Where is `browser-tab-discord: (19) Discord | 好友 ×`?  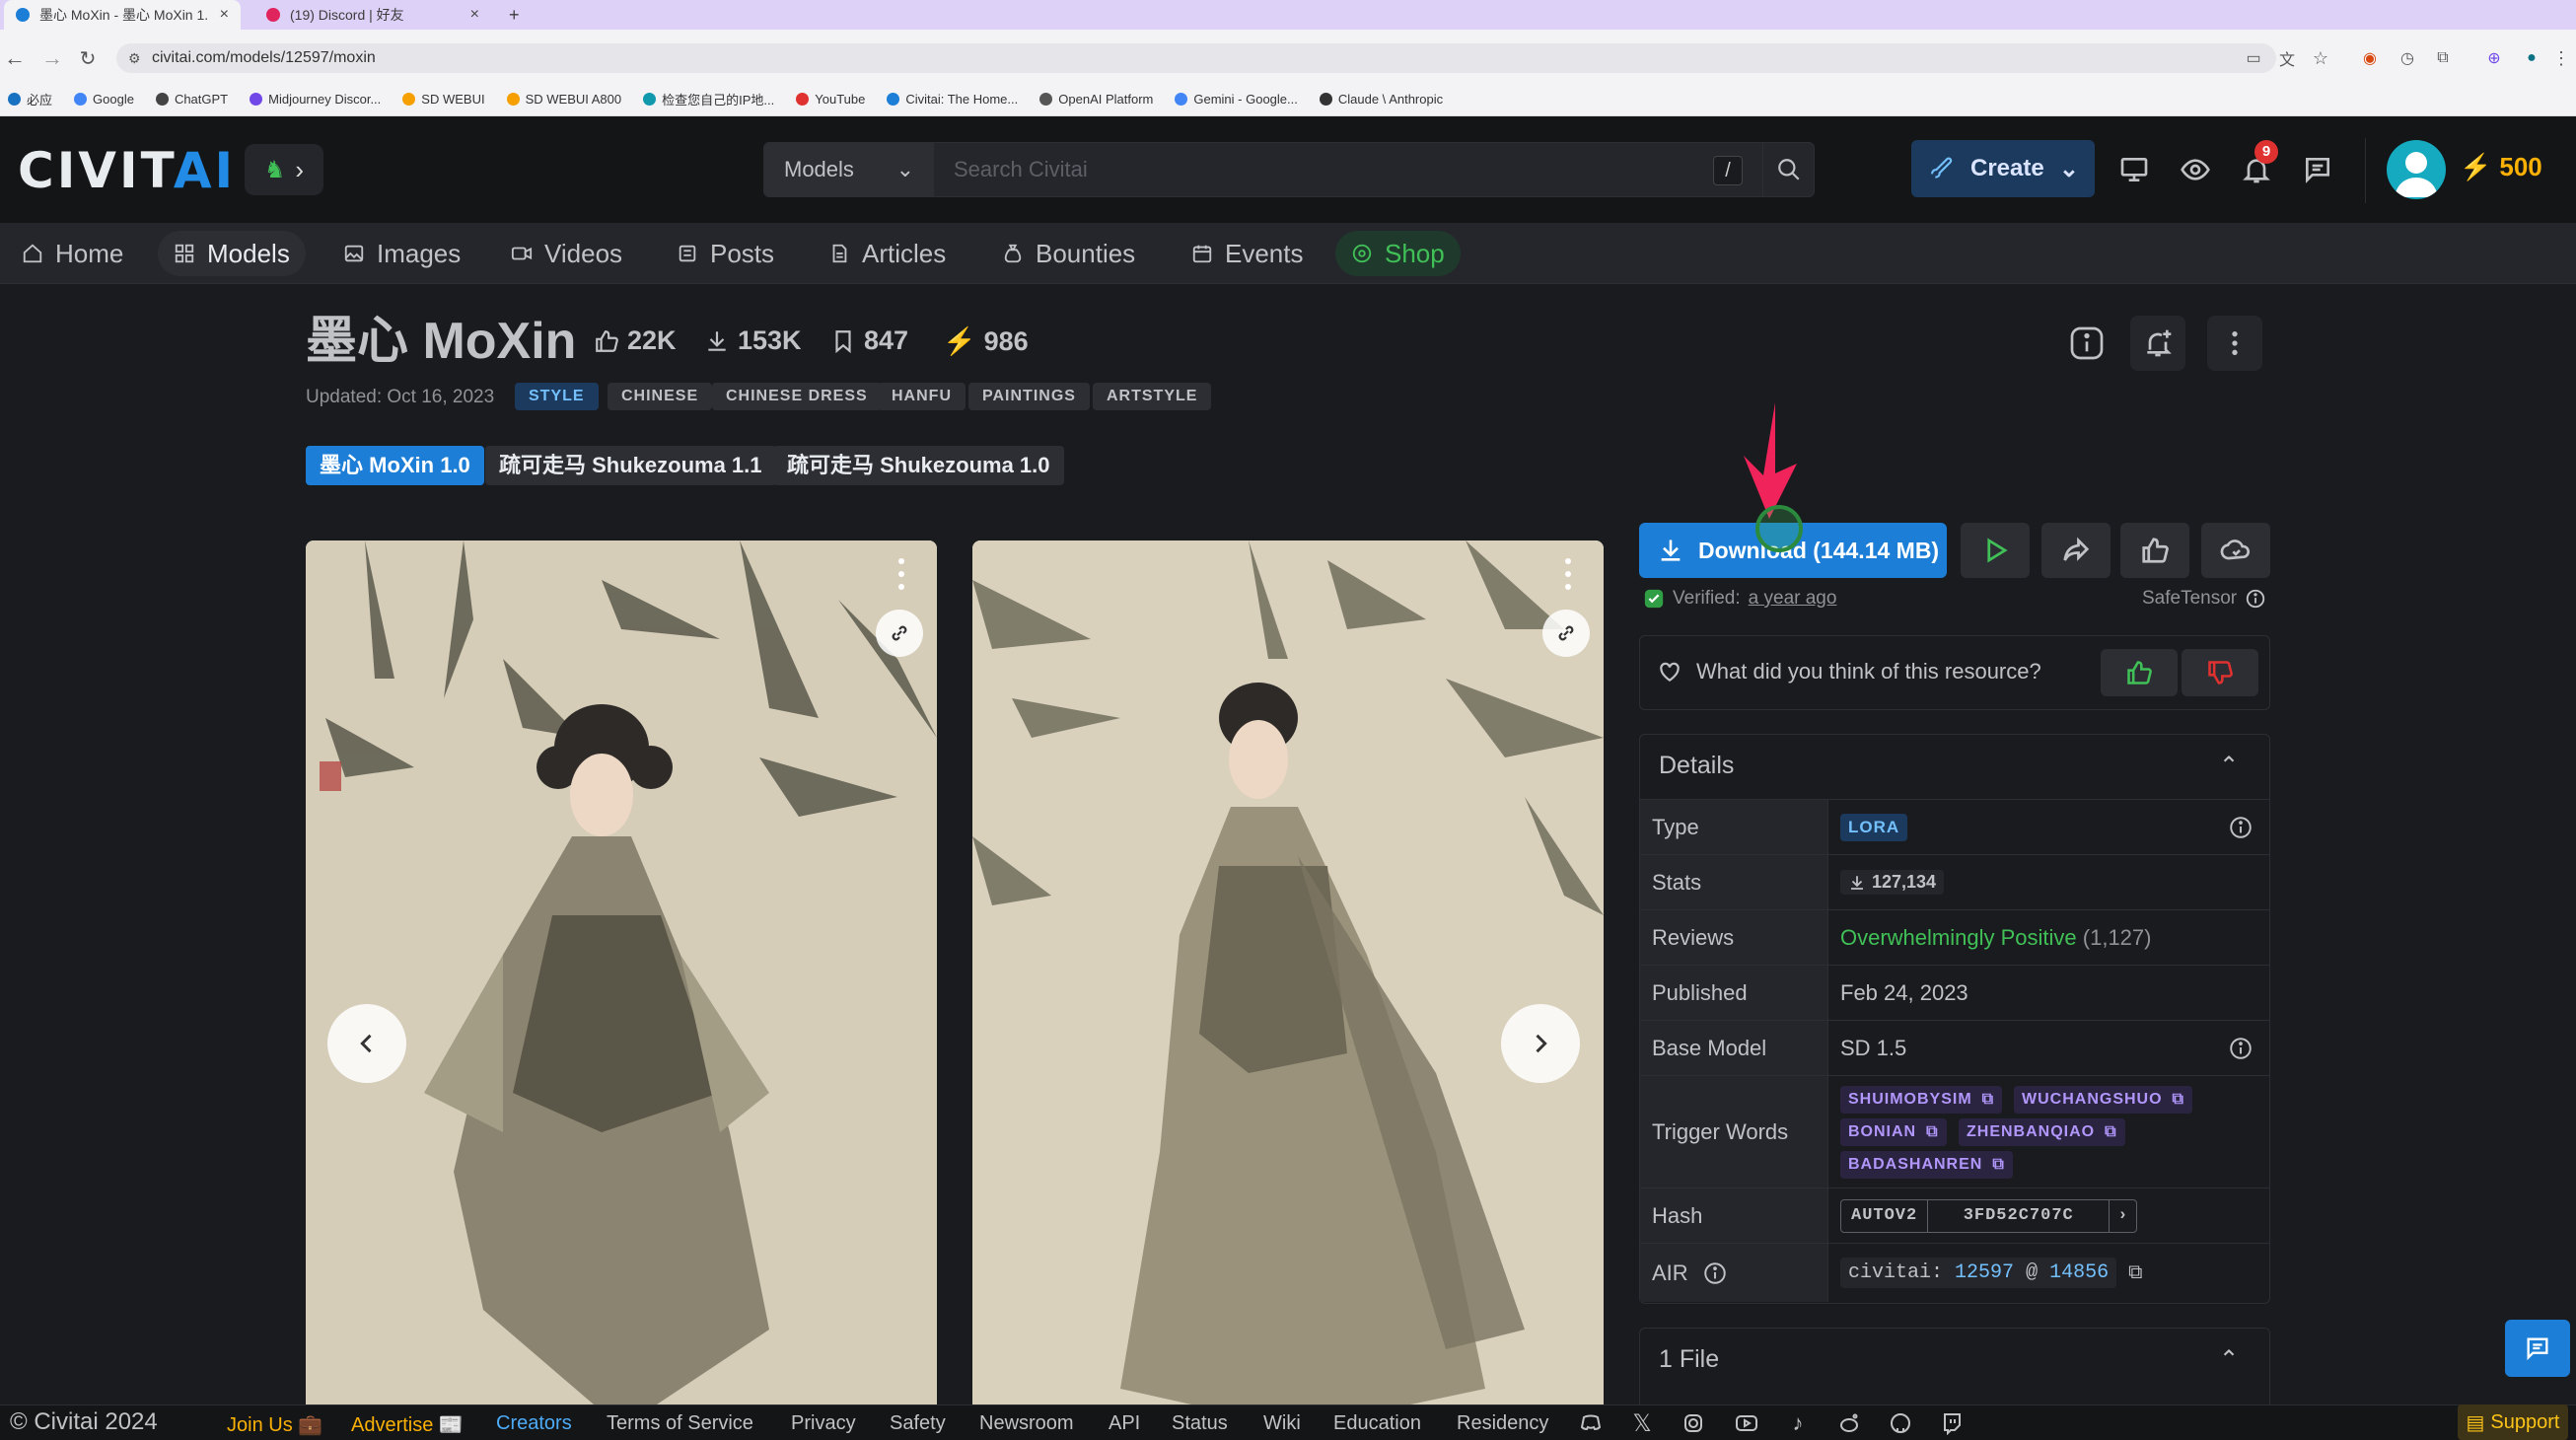
browser-tab-discord: (19) Discord | 好友 × is located at coordinates (372, 15).